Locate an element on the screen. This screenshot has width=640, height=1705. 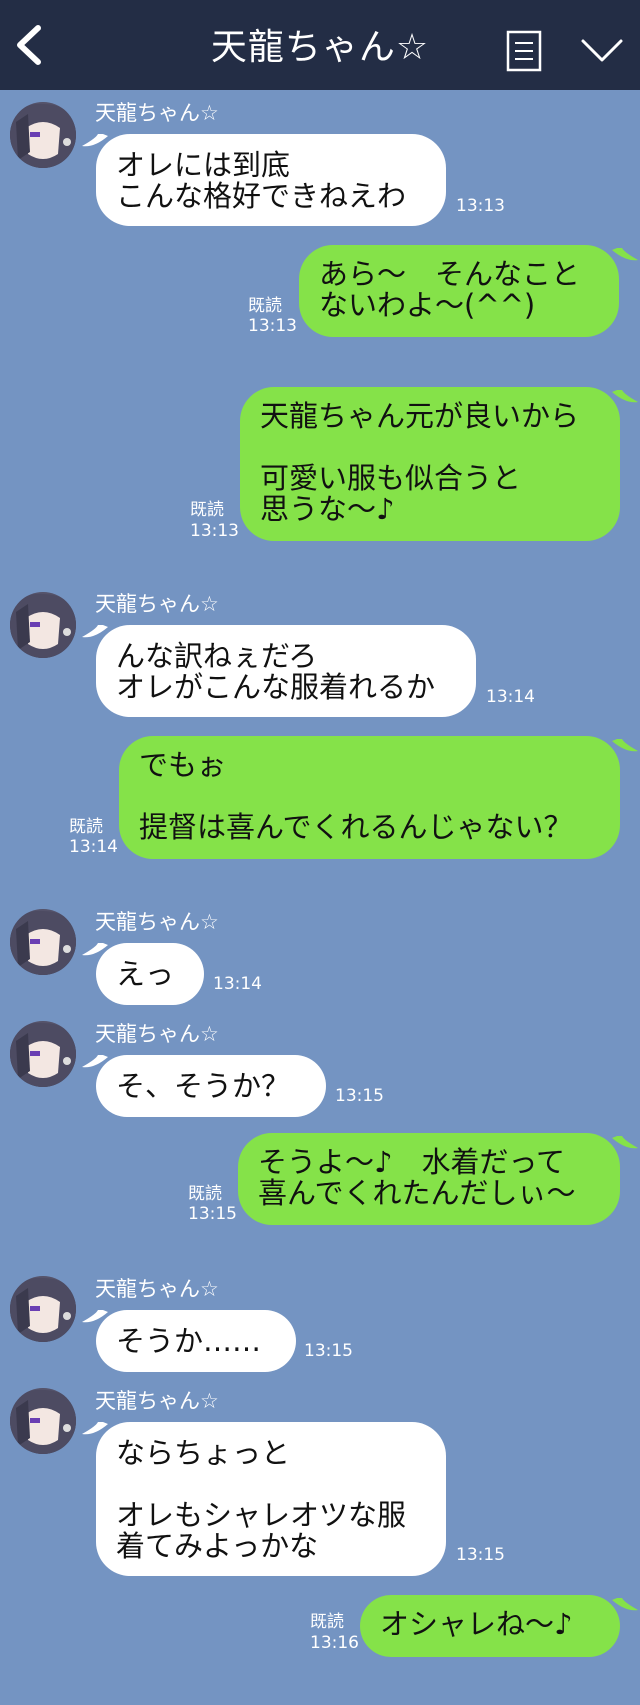
message-bubble: んな訳ねぇだろ オレがこんな服着れるか is located at coordinates (286, 671).